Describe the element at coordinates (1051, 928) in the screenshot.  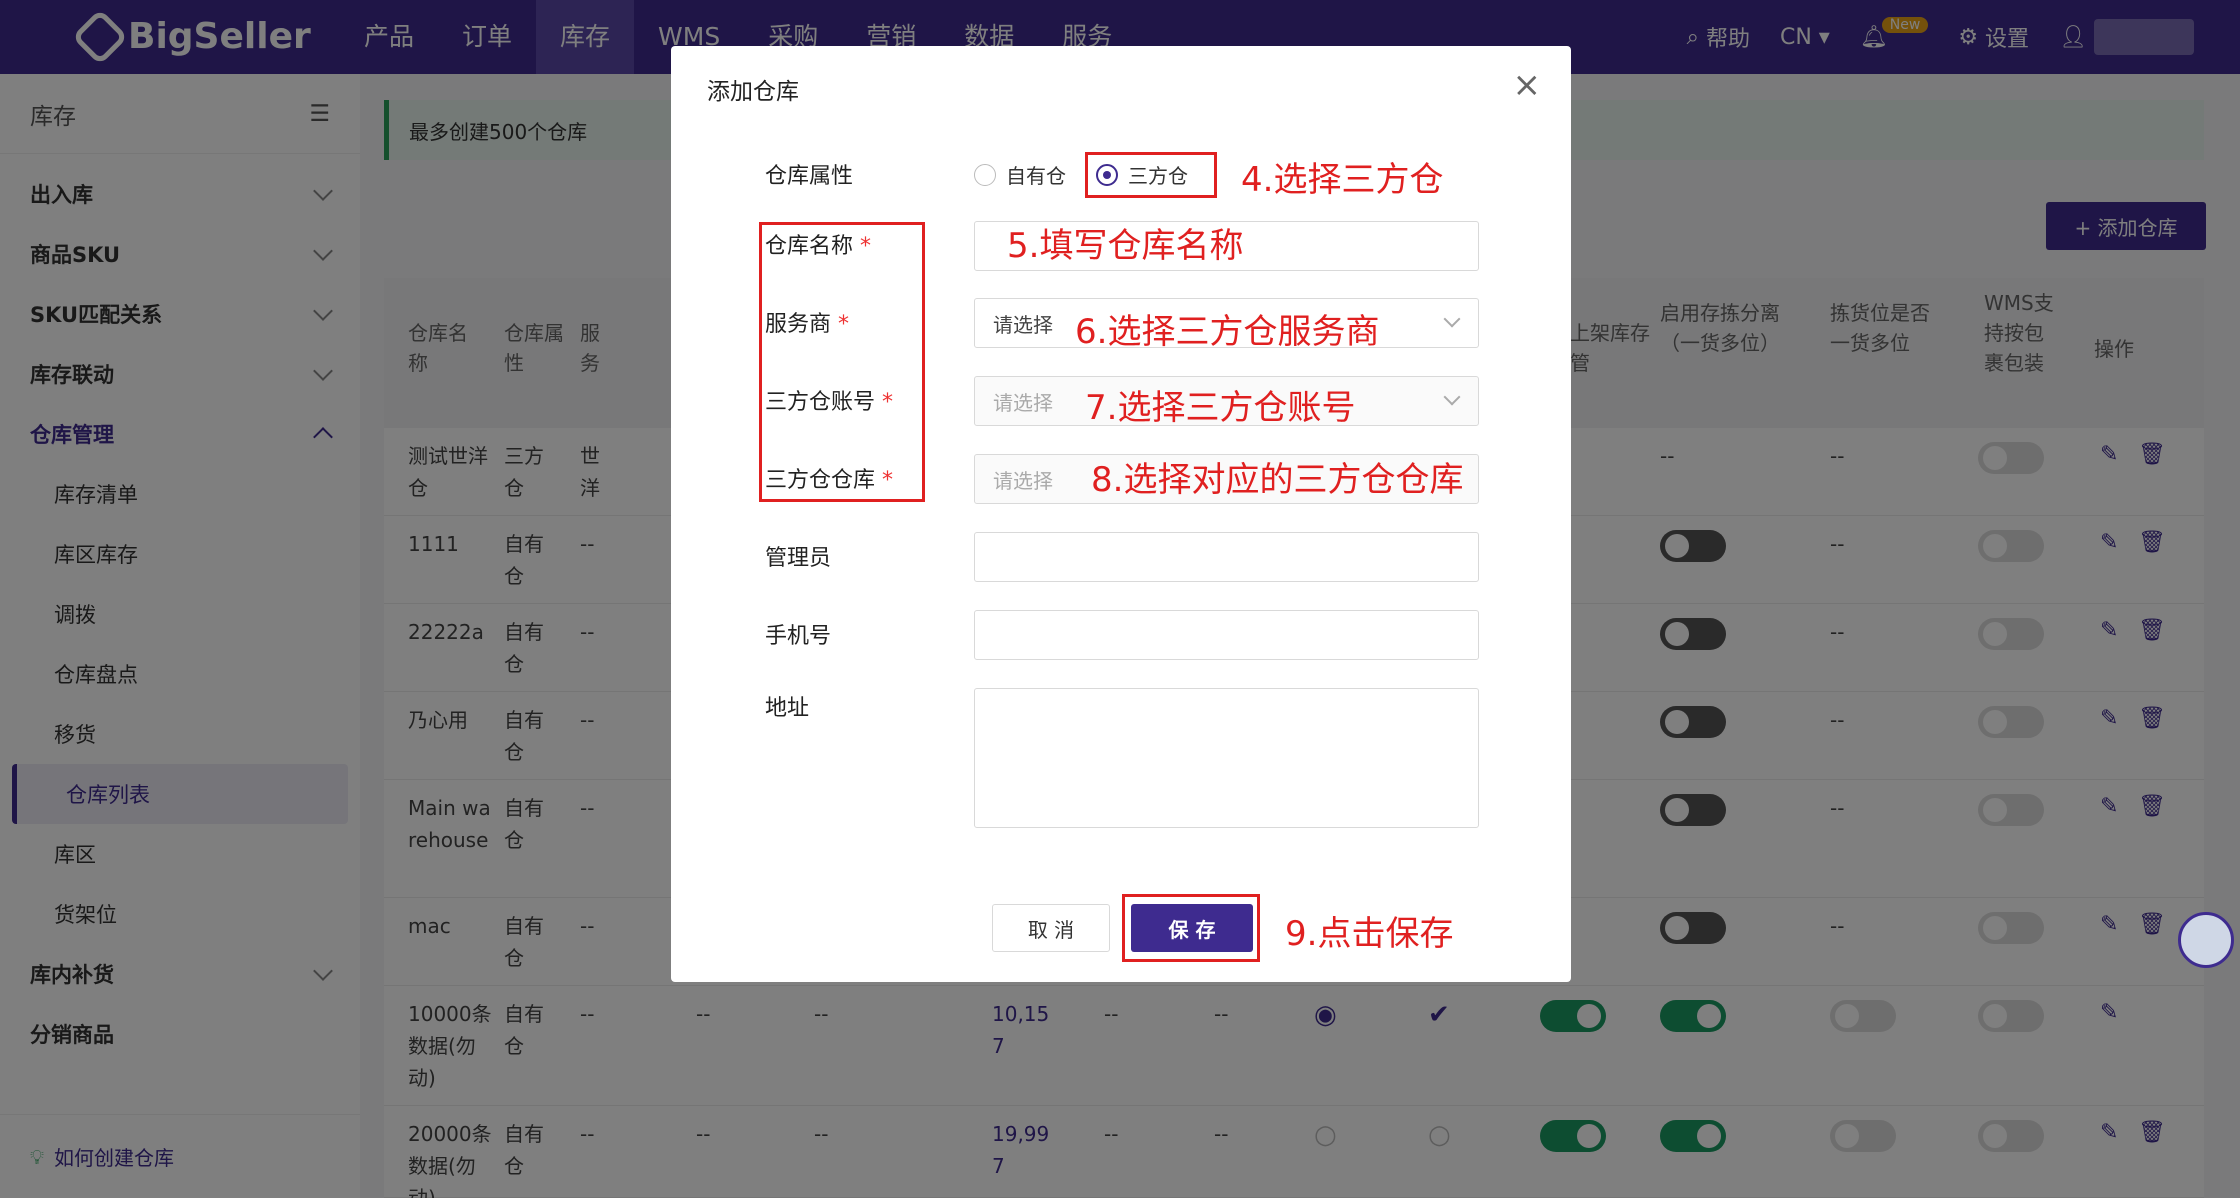
I see `cancel-button: 取 消` at that location.